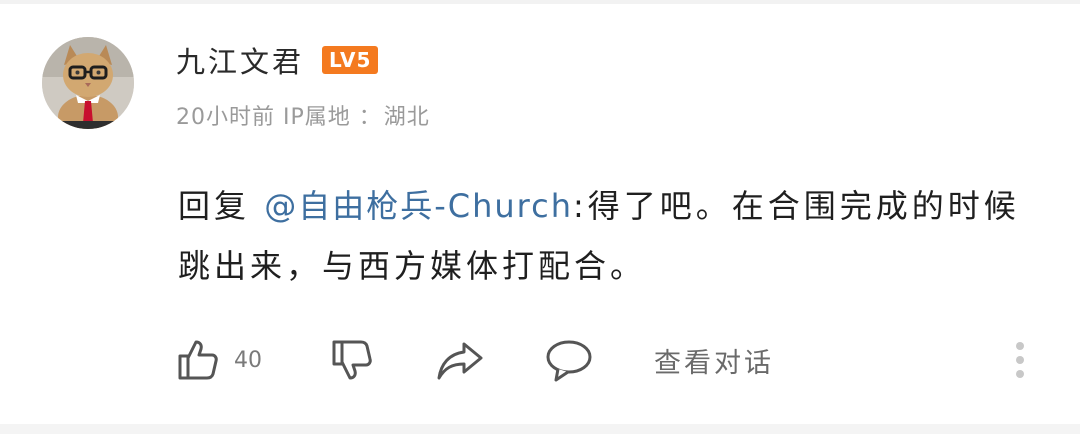  Describe the element at coordinates (350, 60) in the screenshot. I see `level-badge: LV5` at that location.